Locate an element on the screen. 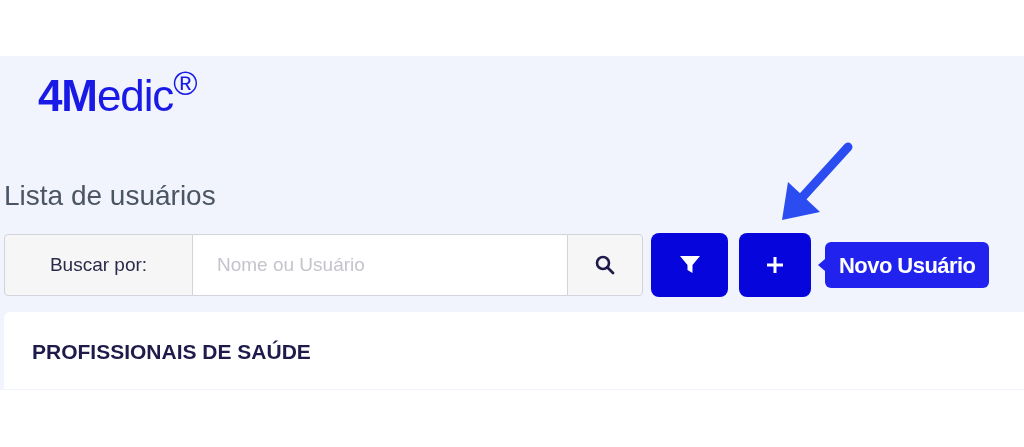  filter-button is located at coordinates (689, 265).